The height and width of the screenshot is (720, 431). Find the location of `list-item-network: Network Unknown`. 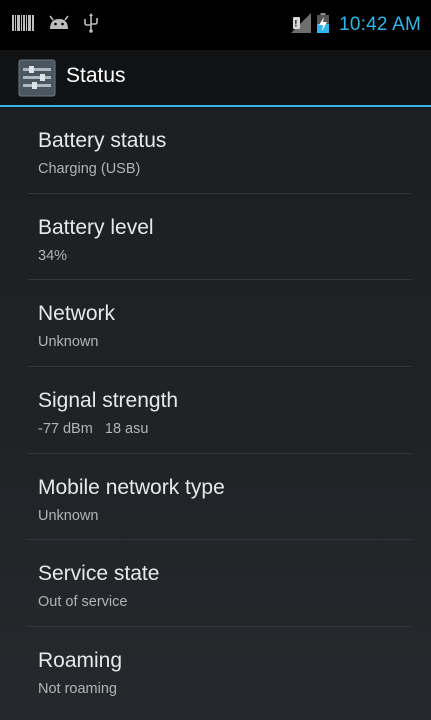

list-item-network: Network Unknown is located at coordinates (219, 324).